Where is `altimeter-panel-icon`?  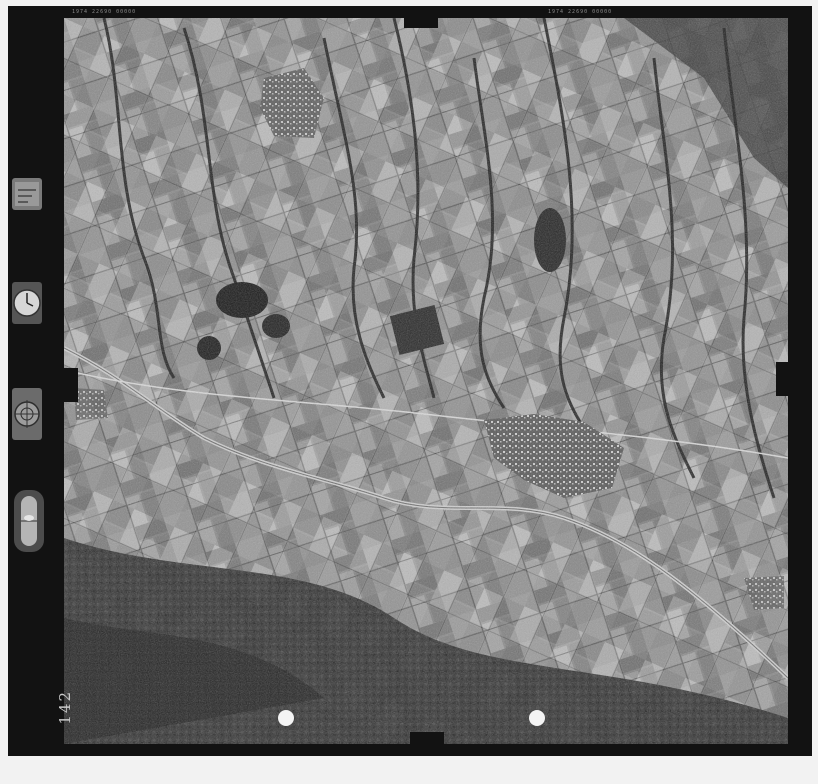
altimeter-panel-icon is located at coordinates (27, 194).